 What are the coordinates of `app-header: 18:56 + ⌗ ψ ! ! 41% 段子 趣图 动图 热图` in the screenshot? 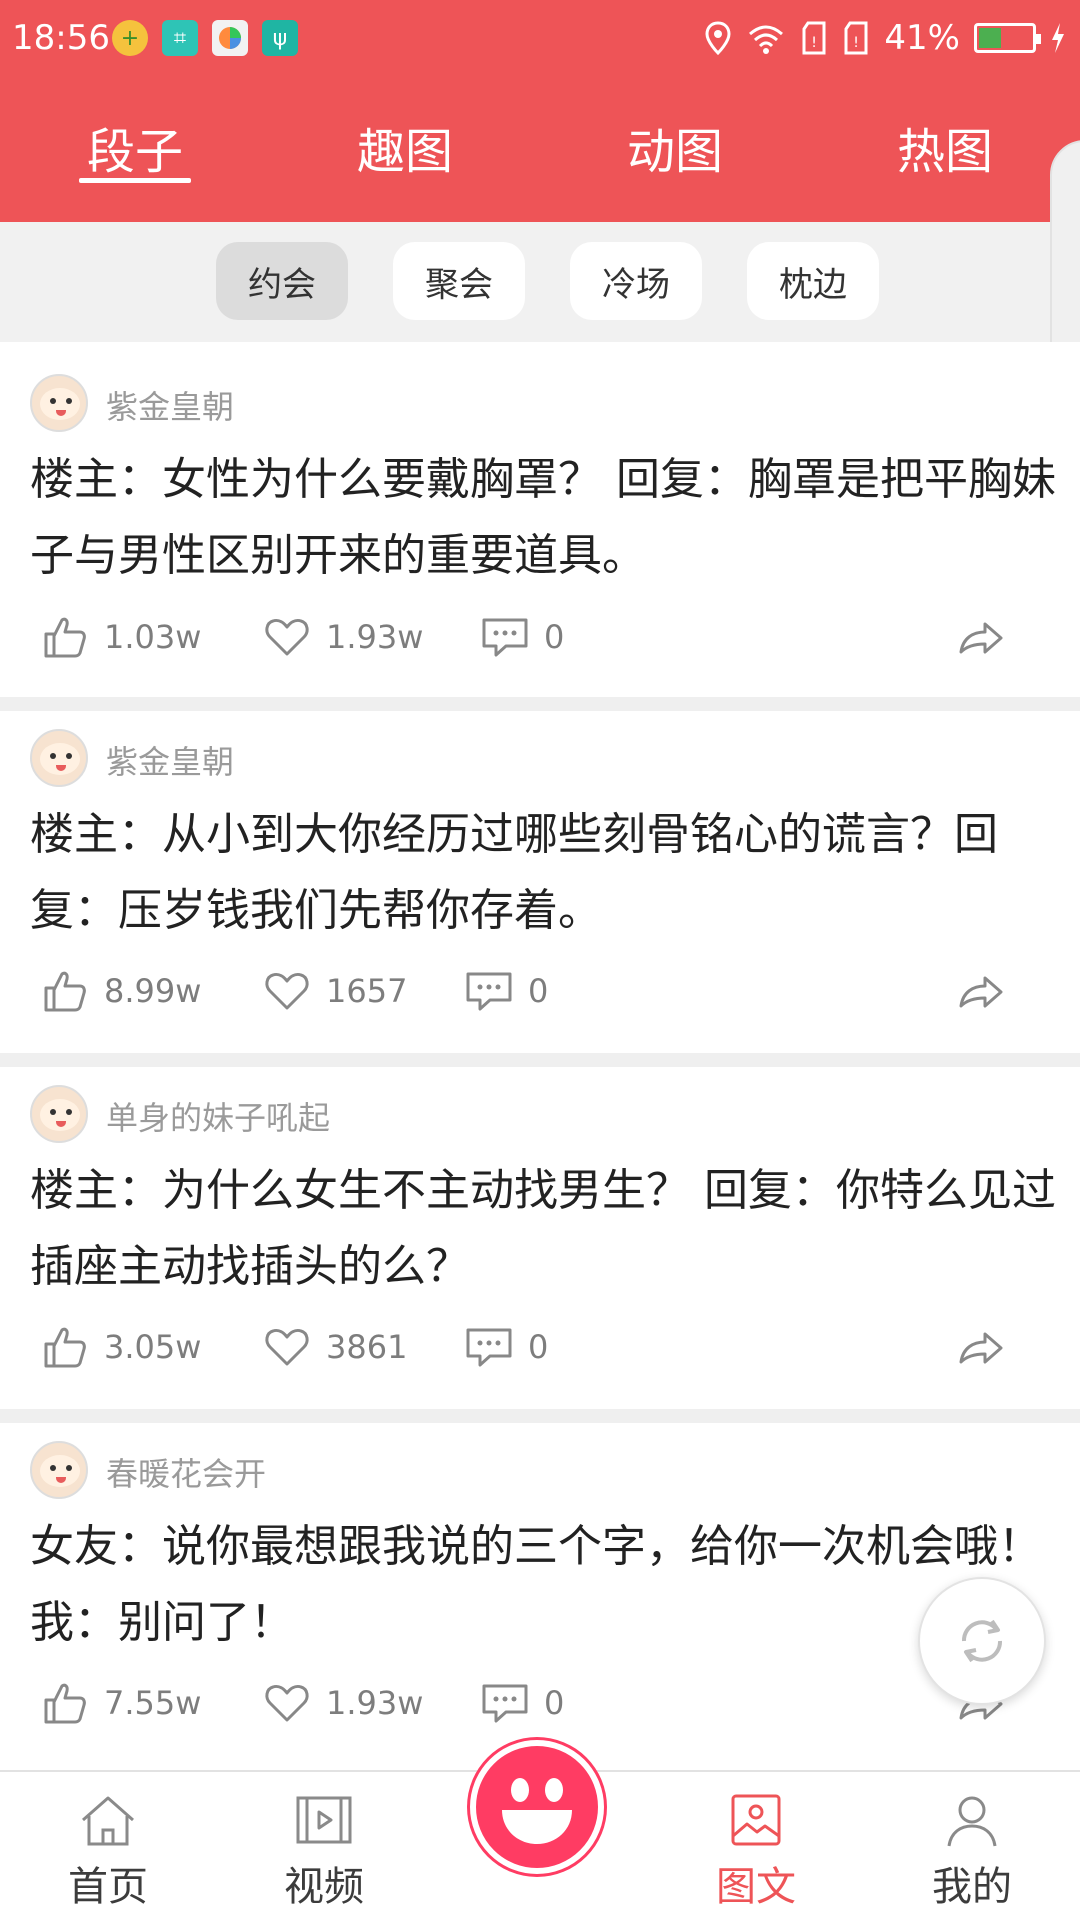 It's located at (540, 111).